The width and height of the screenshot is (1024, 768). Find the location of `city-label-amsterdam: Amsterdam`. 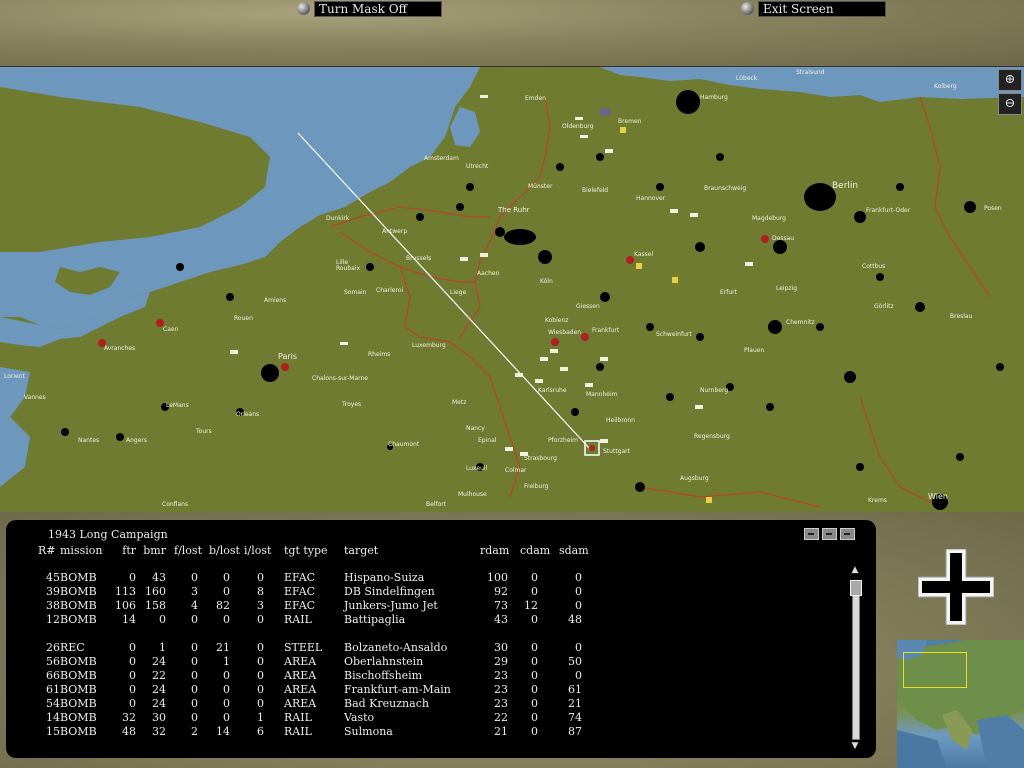

city-label-amsterdam: Amsterdam is located at coordinates (441, 158).